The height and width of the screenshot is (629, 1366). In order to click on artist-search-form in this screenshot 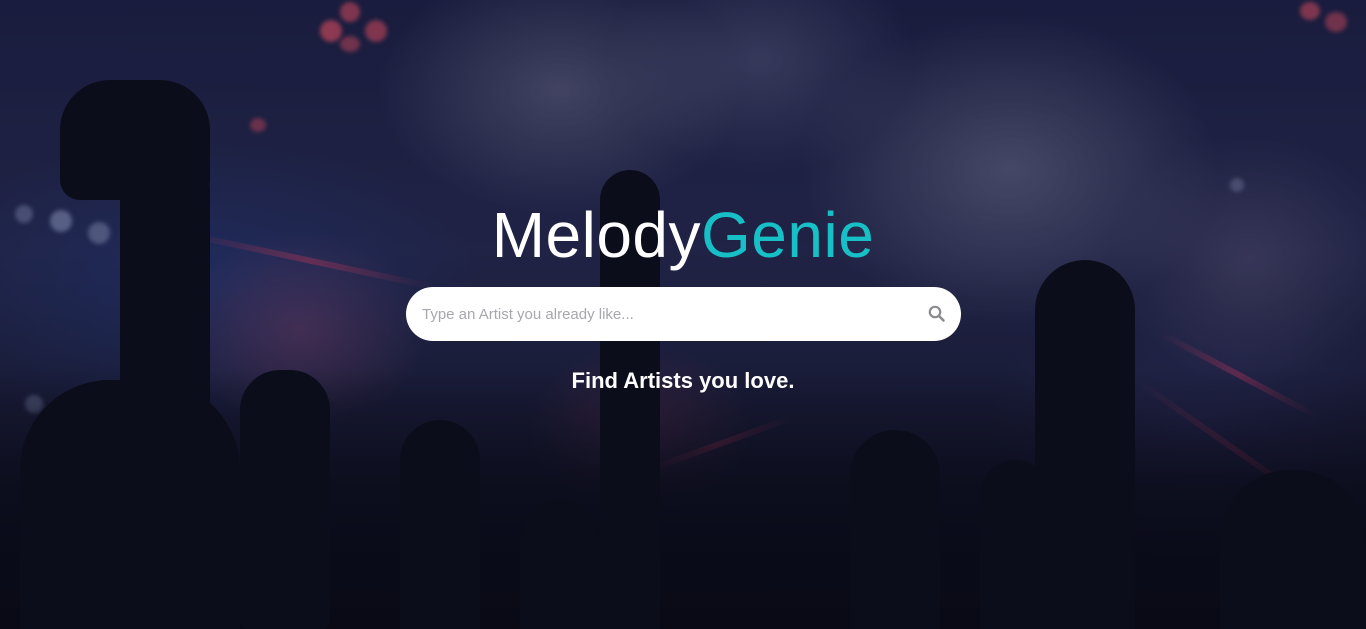, I will do `click(683, 314)`.